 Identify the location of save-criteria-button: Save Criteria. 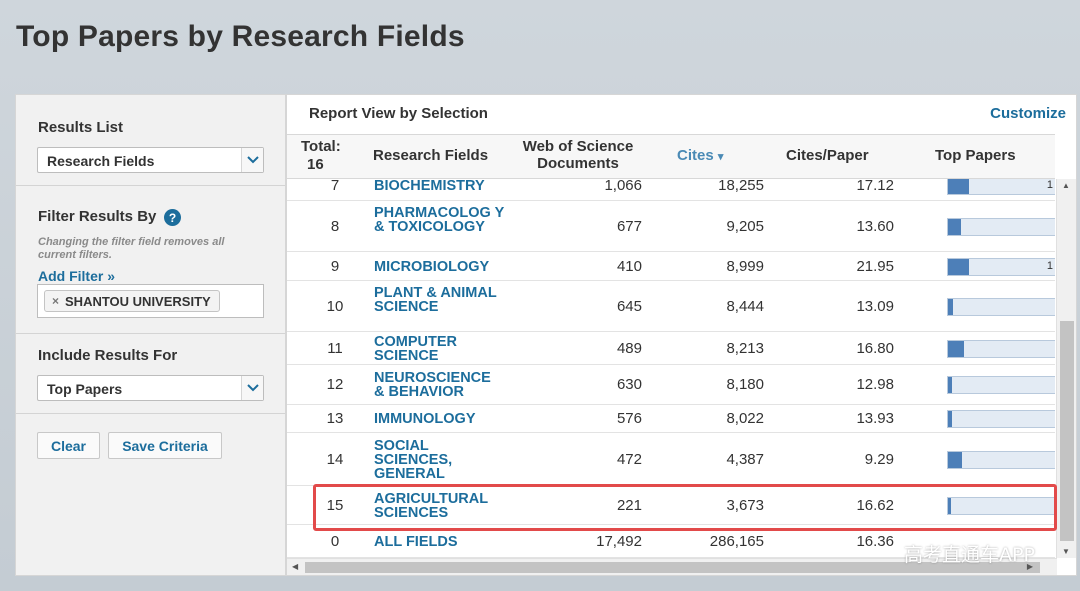
(165, 445).